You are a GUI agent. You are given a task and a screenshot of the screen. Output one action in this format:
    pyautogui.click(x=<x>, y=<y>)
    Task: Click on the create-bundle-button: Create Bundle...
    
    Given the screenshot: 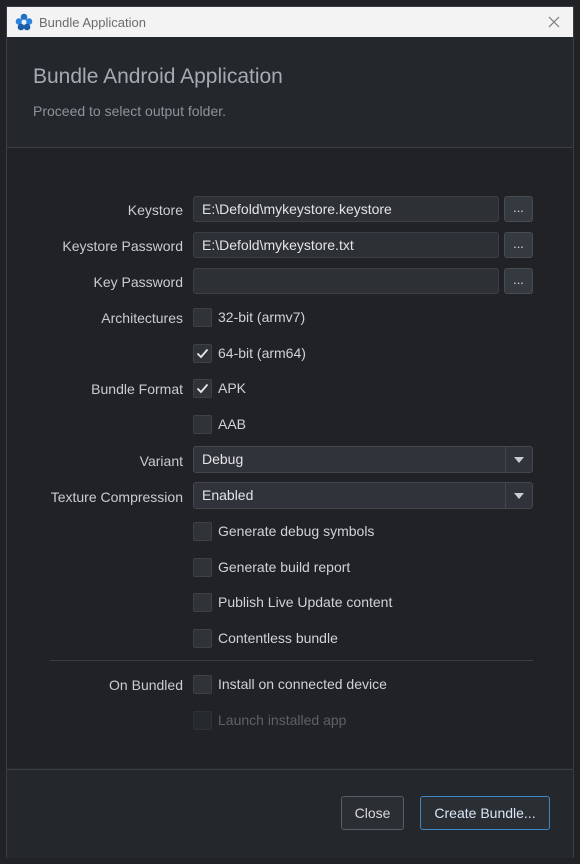 What is the action you would take?
    pyautogui.click(x=485, y=813)
    